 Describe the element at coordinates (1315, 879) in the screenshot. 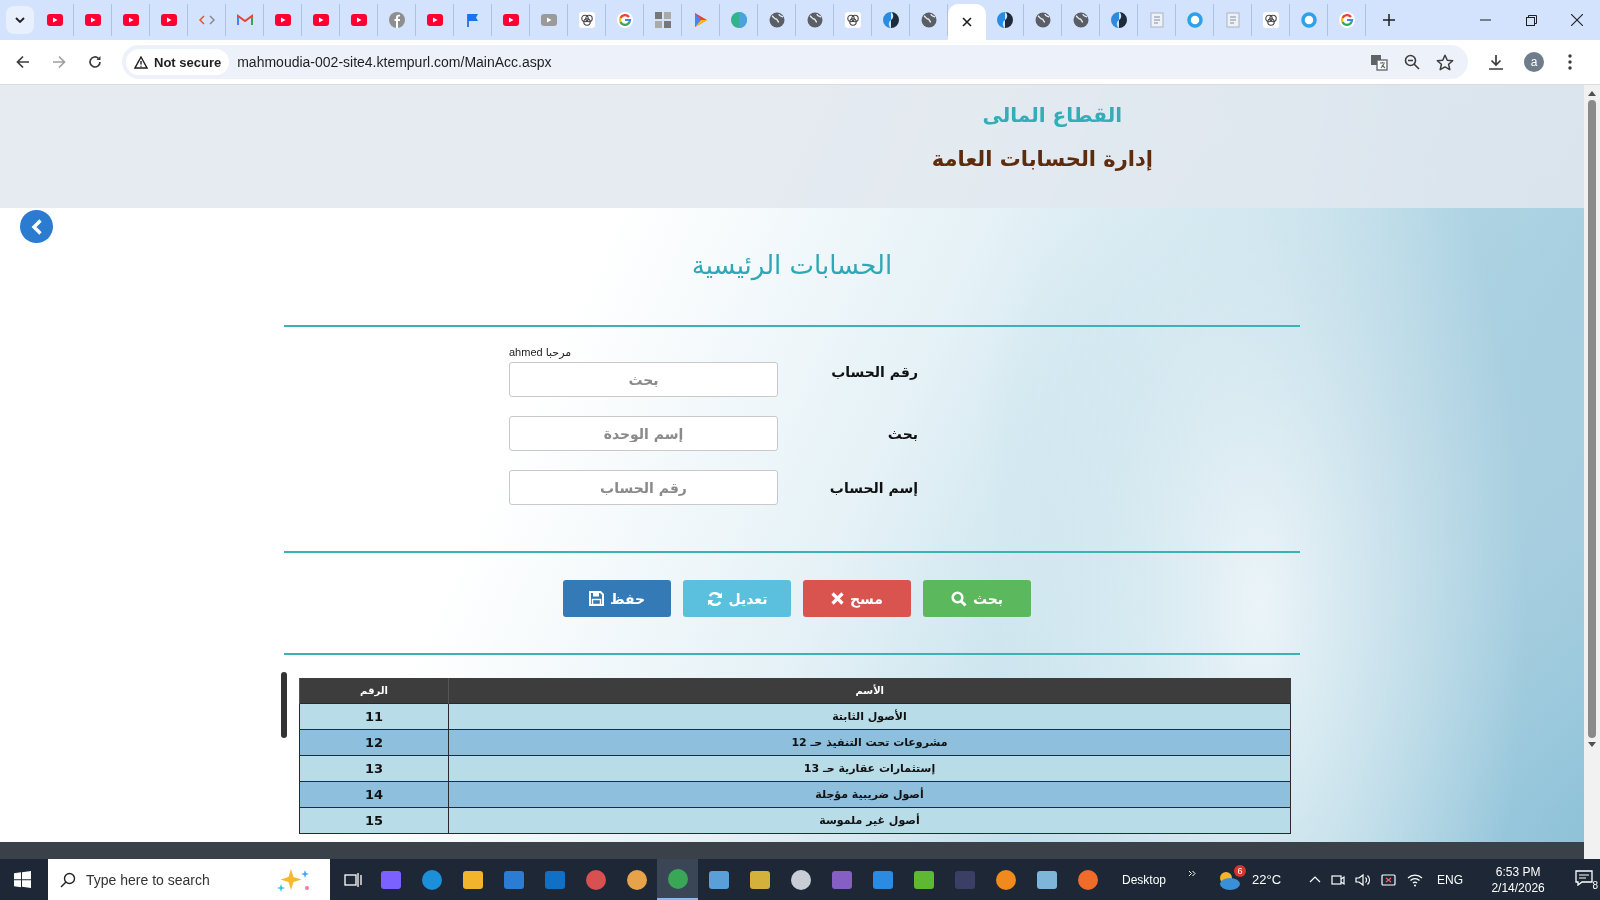

I see `chevron-up-icon` at that location.